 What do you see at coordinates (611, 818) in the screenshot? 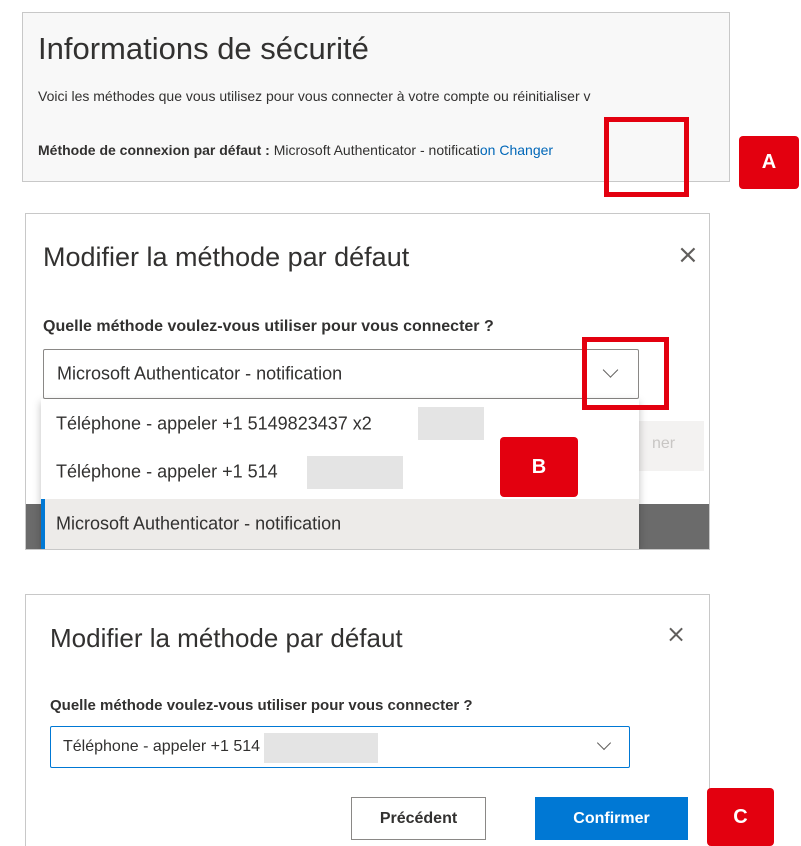
I see `confirm-button: Confirmer` at bounding box center [611, 818].